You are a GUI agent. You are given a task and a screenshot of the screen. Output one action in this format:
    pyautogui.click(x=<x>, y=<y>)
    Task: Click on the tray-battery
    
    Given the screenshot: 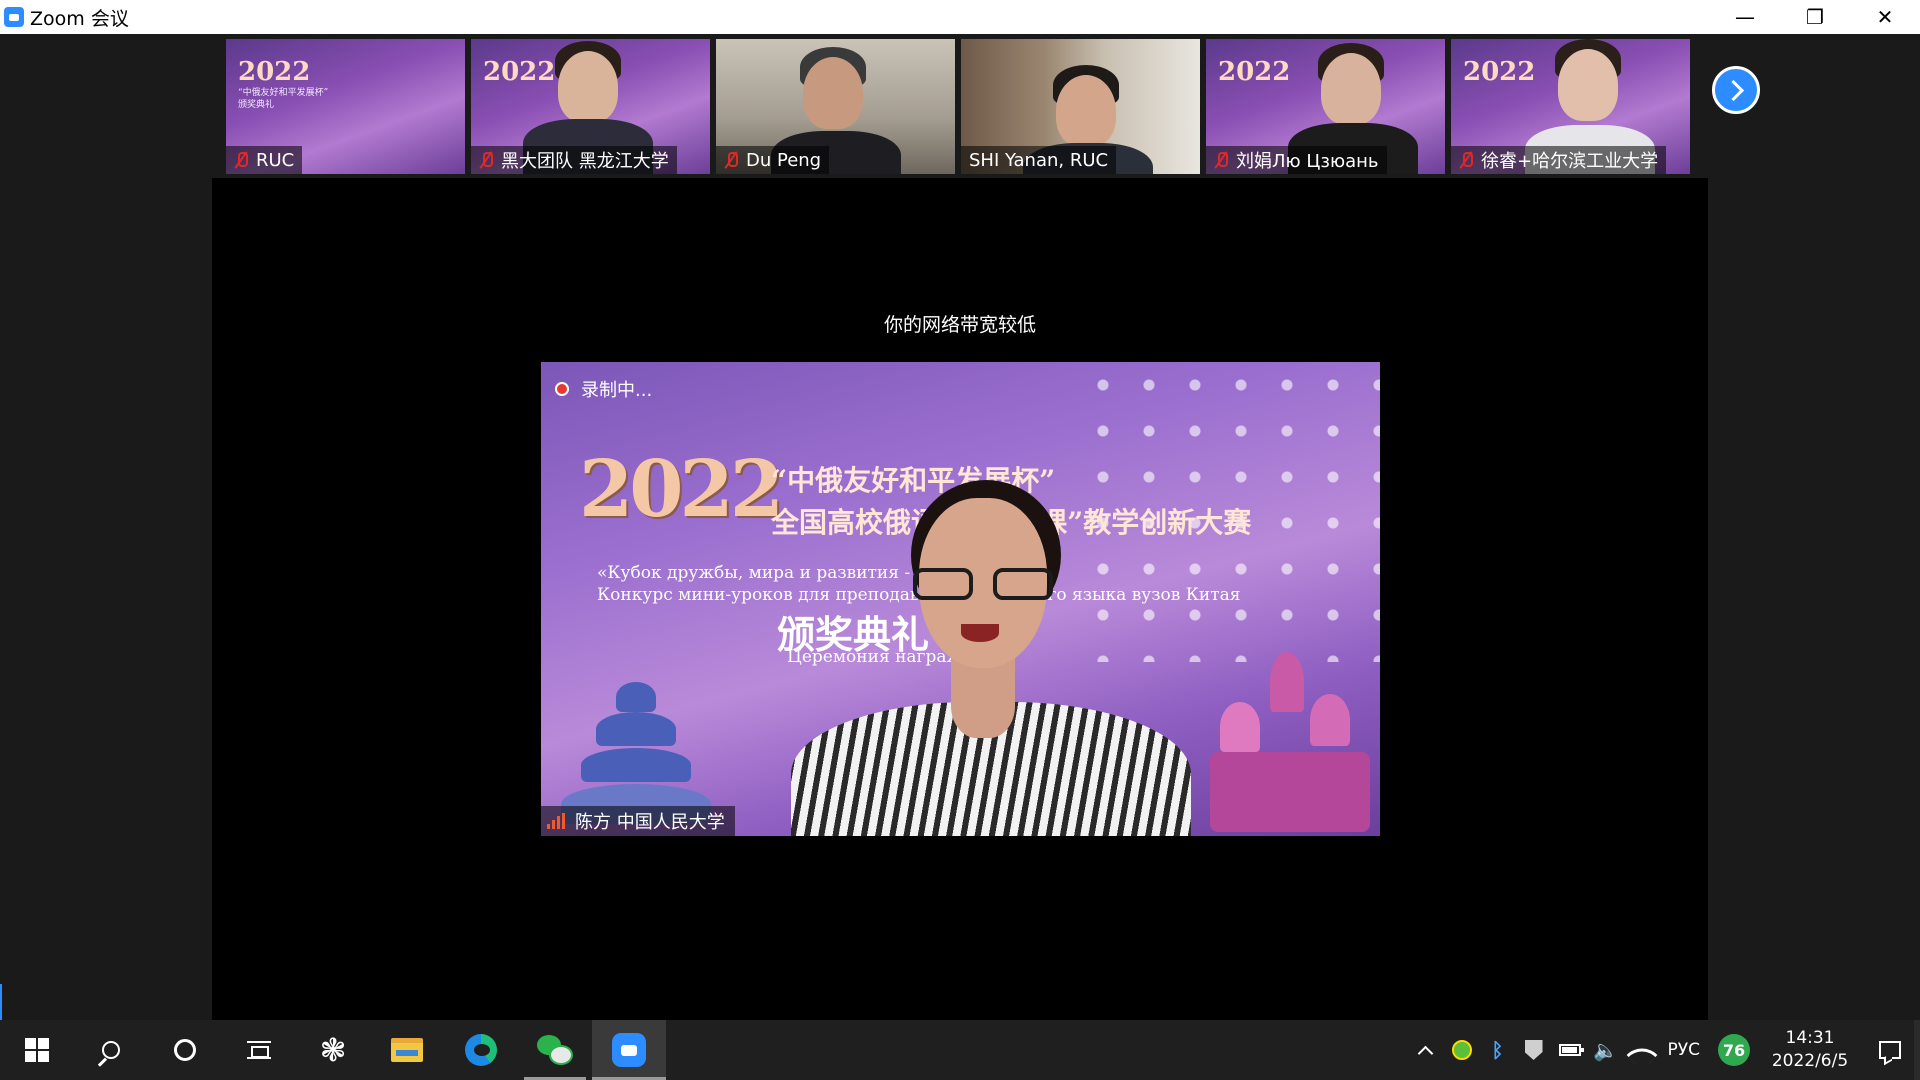 What is the action you would take?
    pyautogui.click(x=1570, y=1050)
    